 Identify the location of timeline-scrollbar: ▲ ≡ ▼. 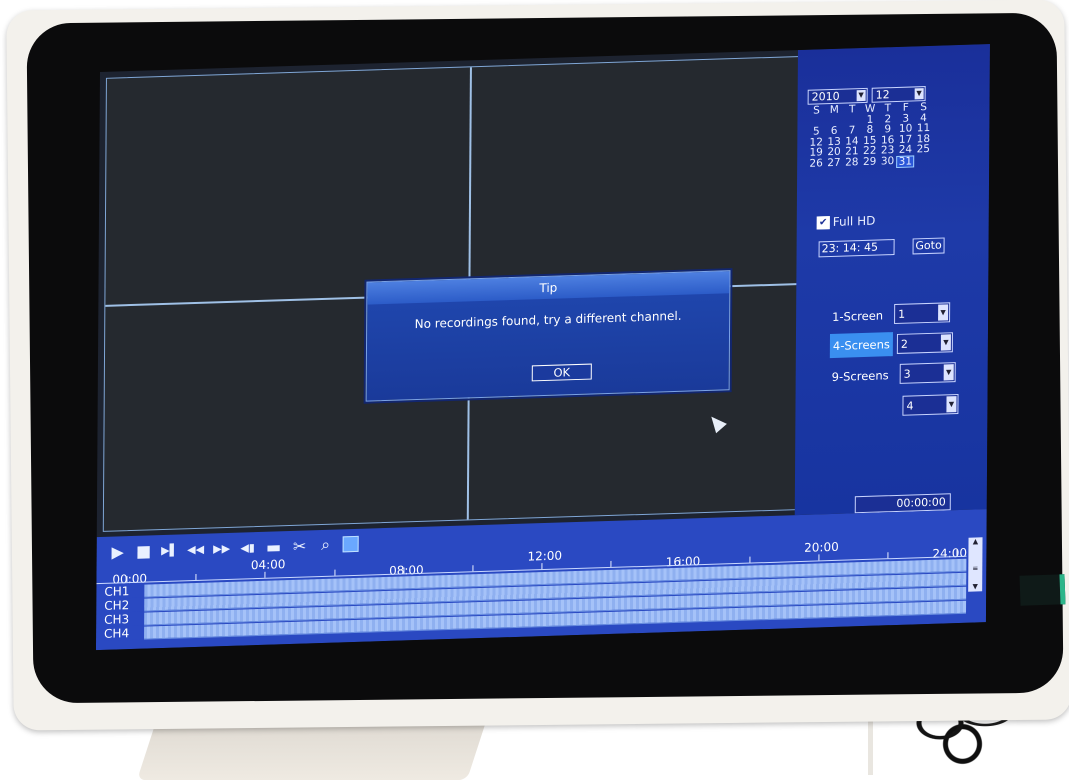
(975, 564).